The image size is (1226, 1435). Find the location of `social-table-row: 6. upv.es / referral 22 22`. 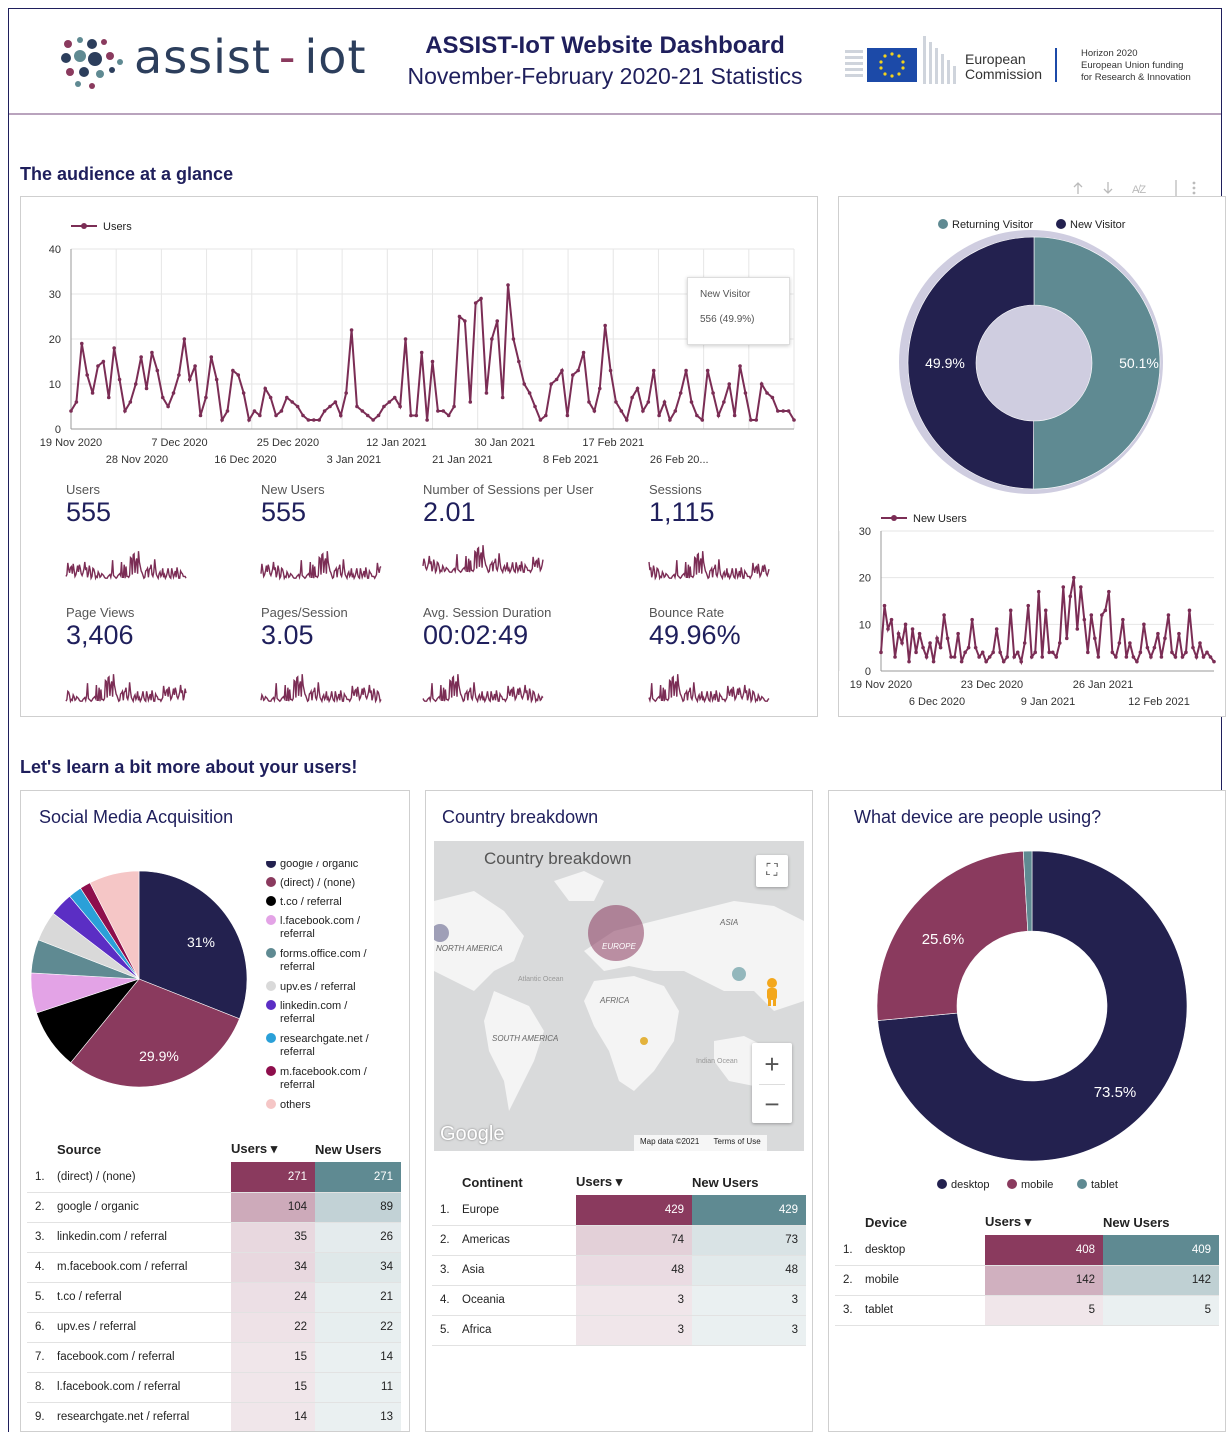

social-table-row: 6. upv.es / referral 22 22 is located at coordinates (214, 1327).